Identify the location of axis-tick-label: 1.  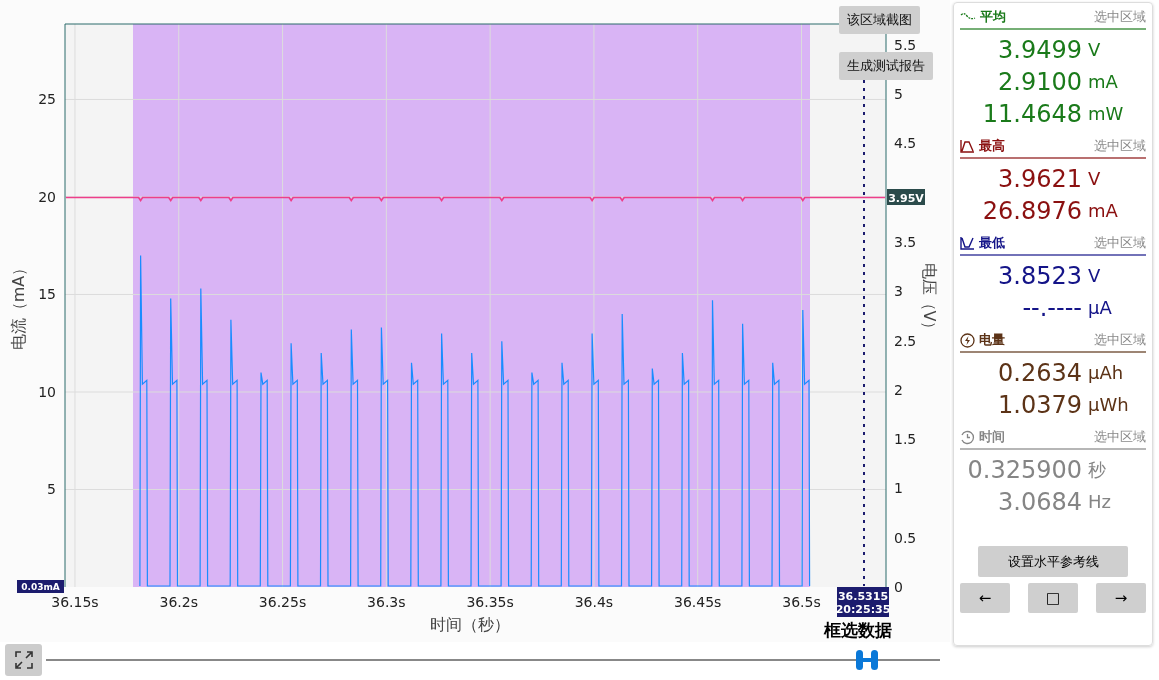
(898, 488).